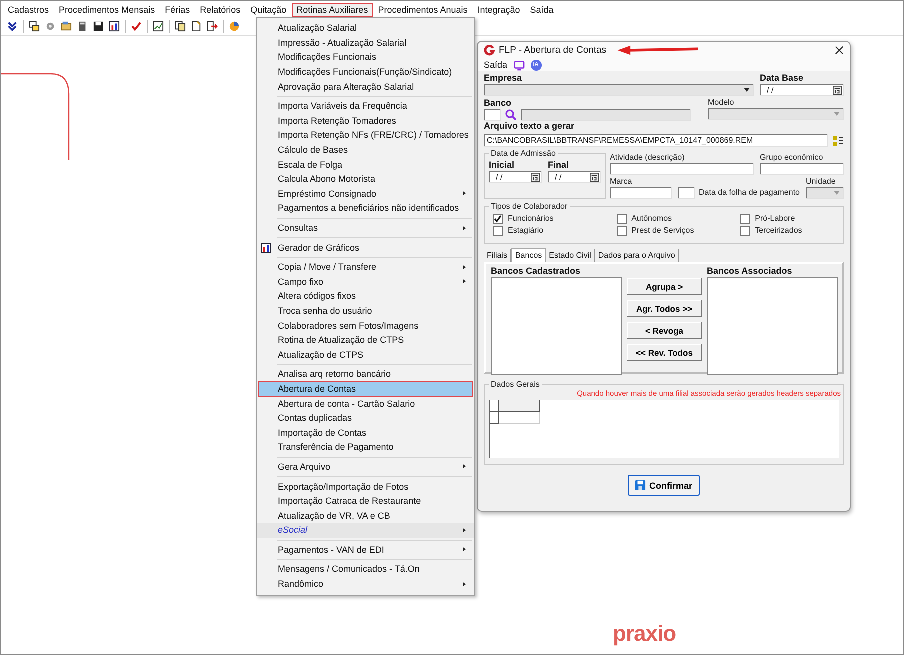 The image size is (904, 655). What do you see at coordinates (269, 9) in the screenshot?
I see `menu-bar-item: Quitação` at bounding box center [269, 9].